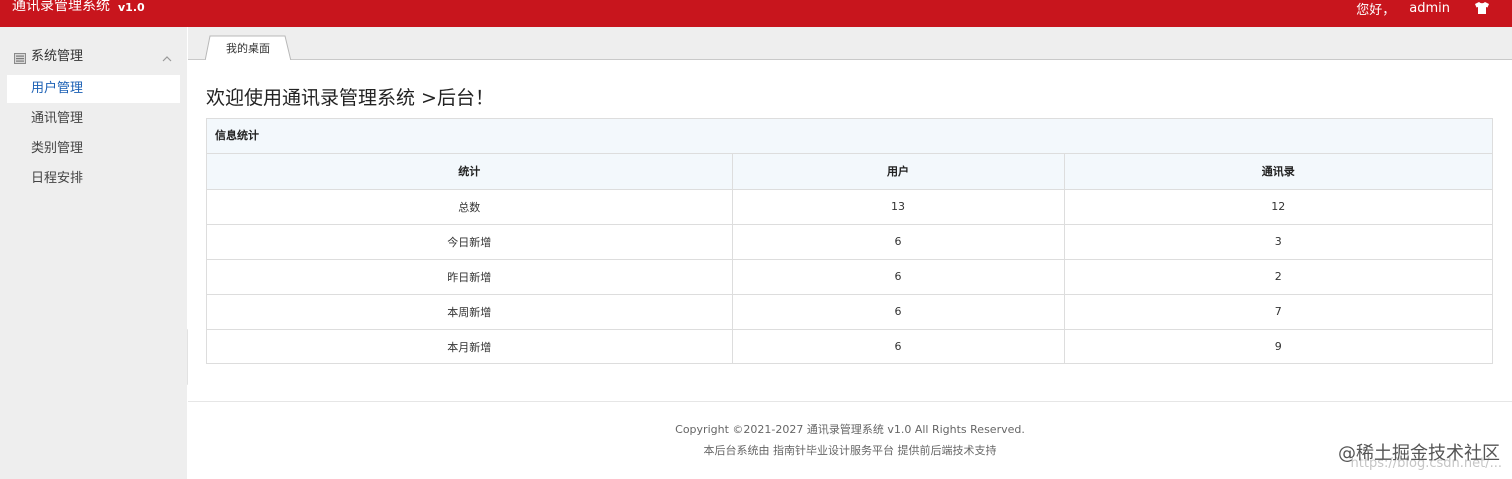  Describe the element at coordinates (850, 401) in the screenshot. I see `footer-divider` at that location.